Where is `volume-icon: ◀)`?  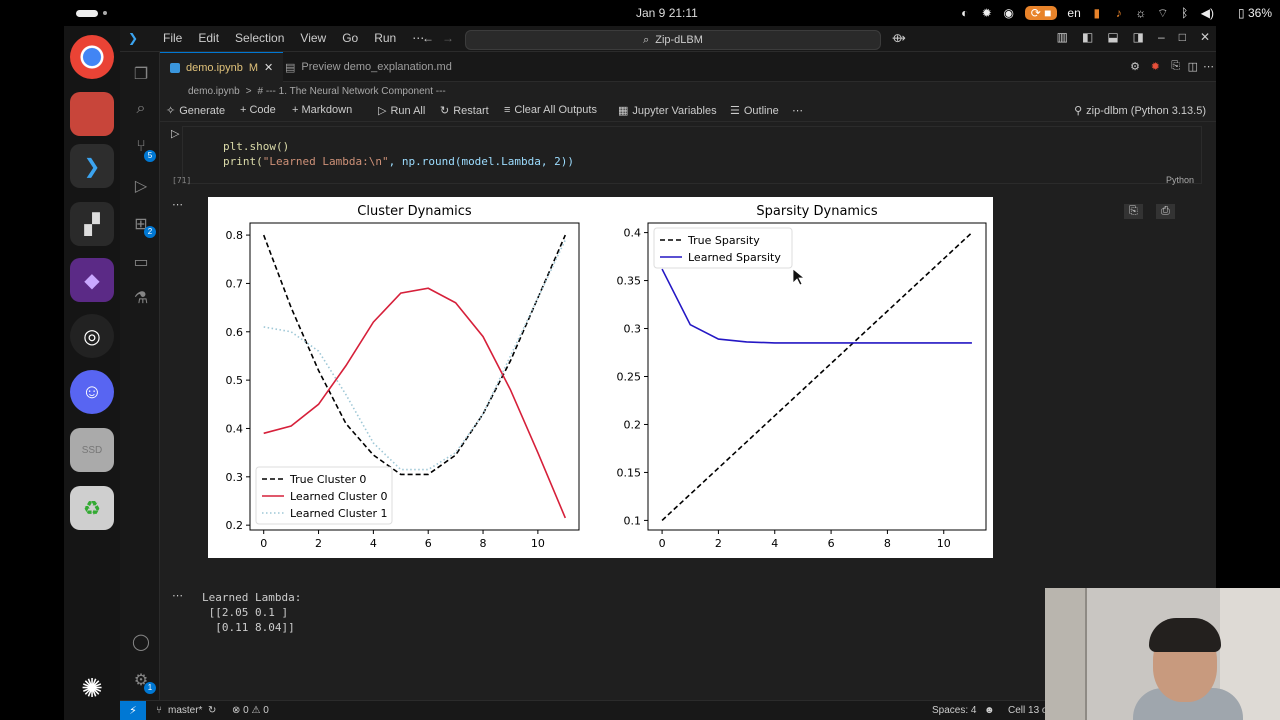 volume-icon: ◀) is located at coordinates (1207, 13).